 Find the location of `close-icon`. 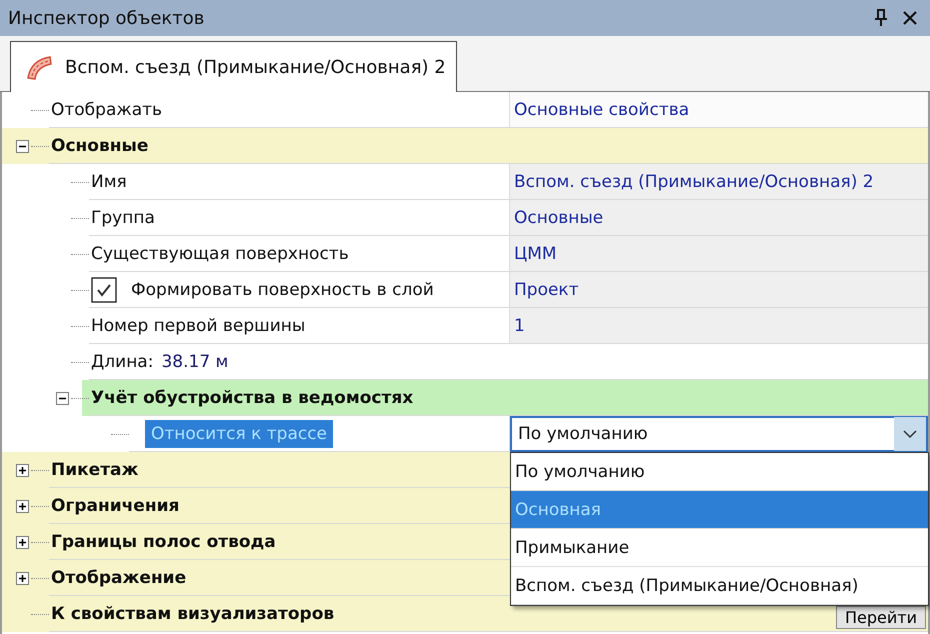

close-icon is located at coordinates (910, 18).